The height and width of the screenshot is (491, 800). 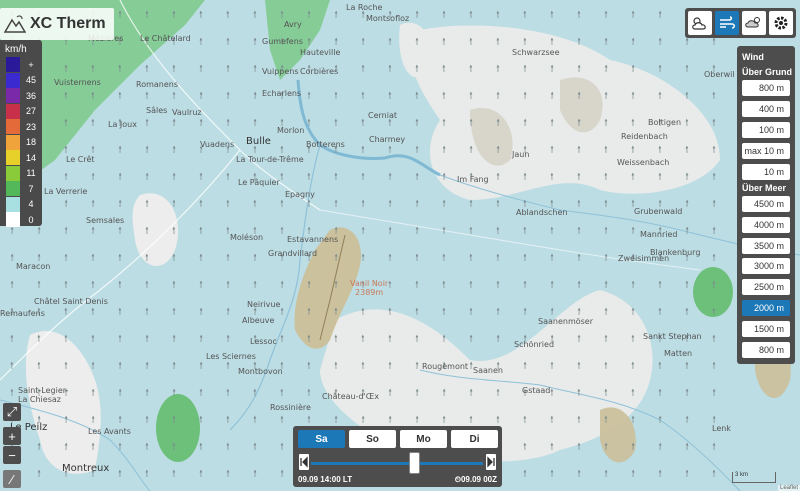 I want to click on place-label: Corbières, so click(x=319, y=71).